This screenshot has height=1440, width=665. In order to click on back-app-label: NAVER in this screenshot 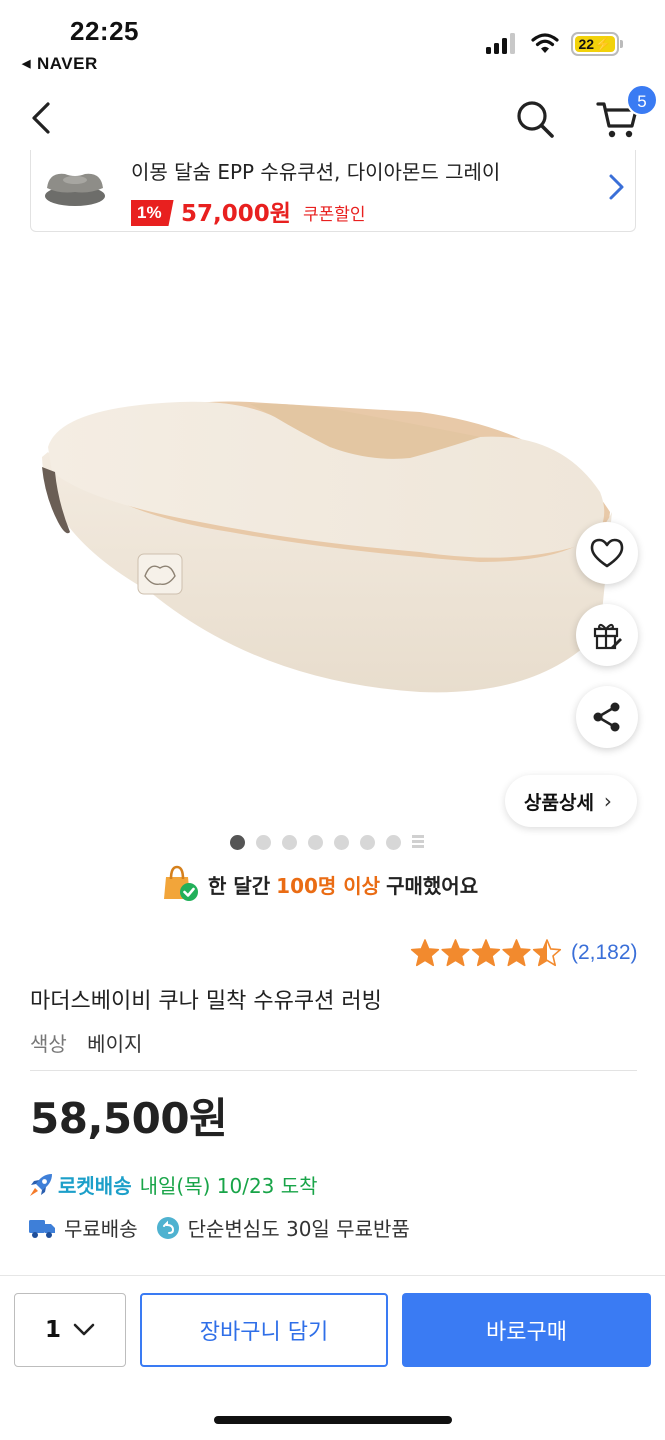, I will do `click(67, 63)`.